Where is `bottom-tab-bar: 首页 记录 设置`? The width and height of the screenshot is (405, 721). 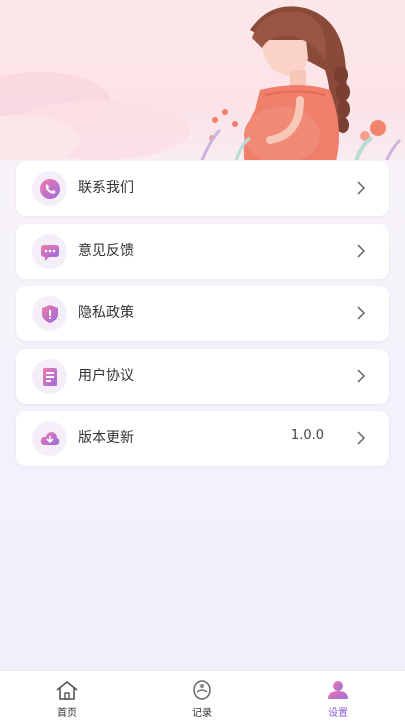 bottom-tab-bar: 首页 记录 设置 is located at coordinates (202, 695).